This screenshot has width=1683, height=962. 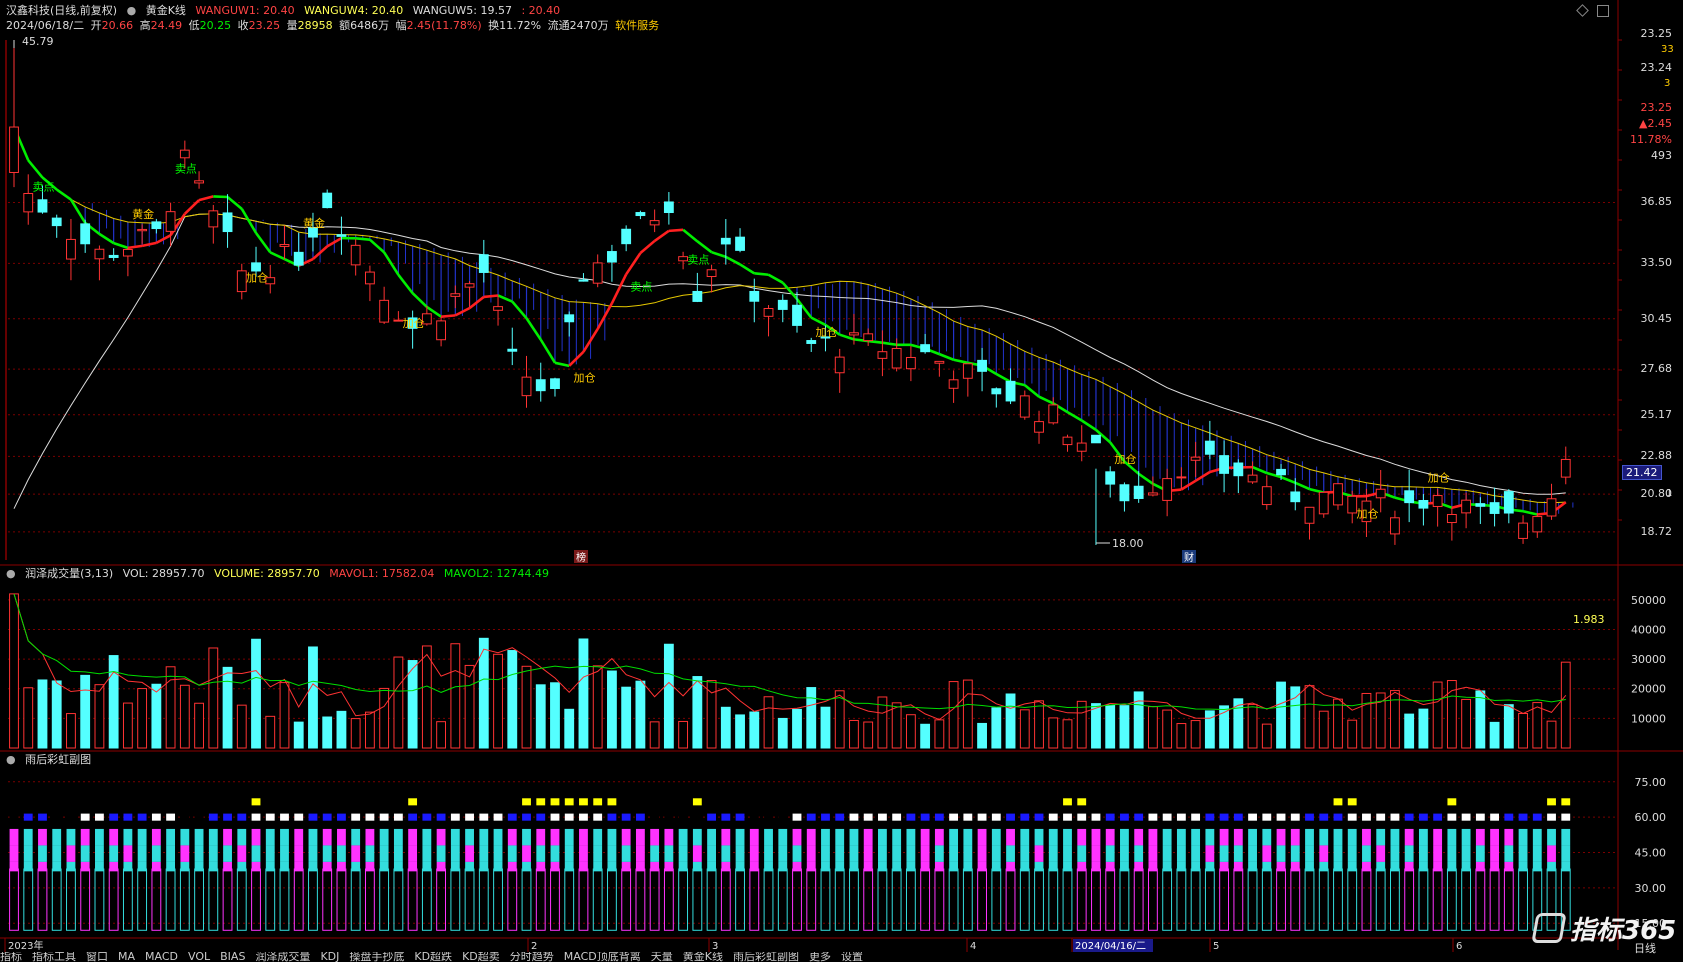 What do you see at coordinates (58, 759) in the screenshot?
I see `rainbow-panel-title: 雨后彩虹副图` at bounding box center [58, 759].